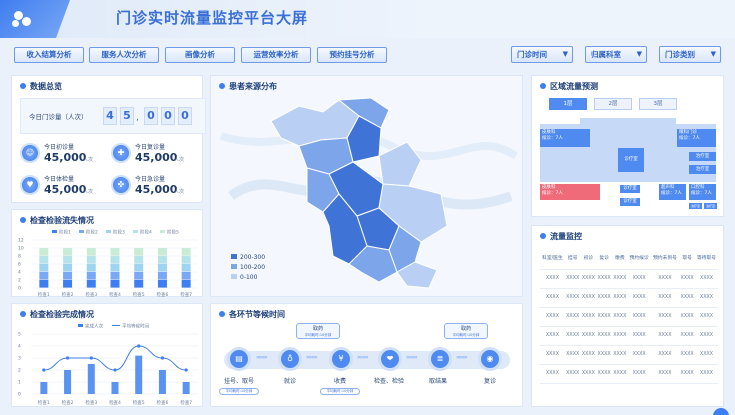  I want to click on page-title: 门诊实时流量监控平台大屏, so click(212, 18).